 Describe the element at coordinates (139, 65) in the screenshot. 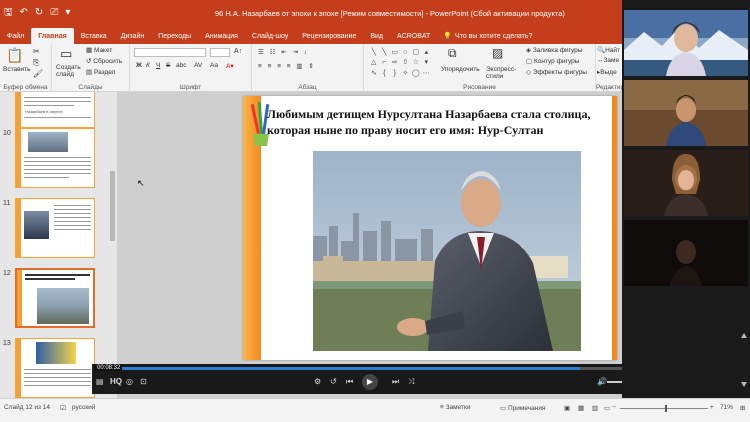

I see `bold-button: Ж` at that location.